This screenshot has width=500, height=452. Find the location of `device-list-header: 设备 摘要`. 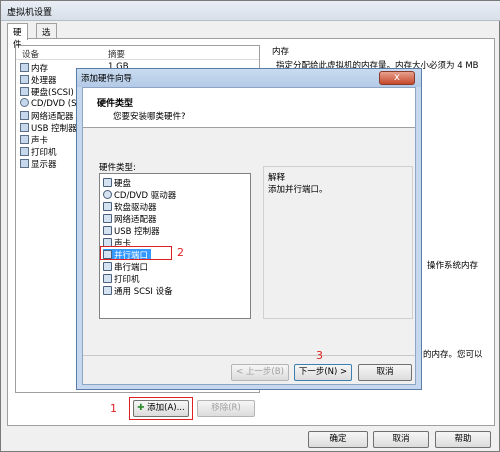

device-list-header: 设备 摘要 is located at coordinates (137, 53).